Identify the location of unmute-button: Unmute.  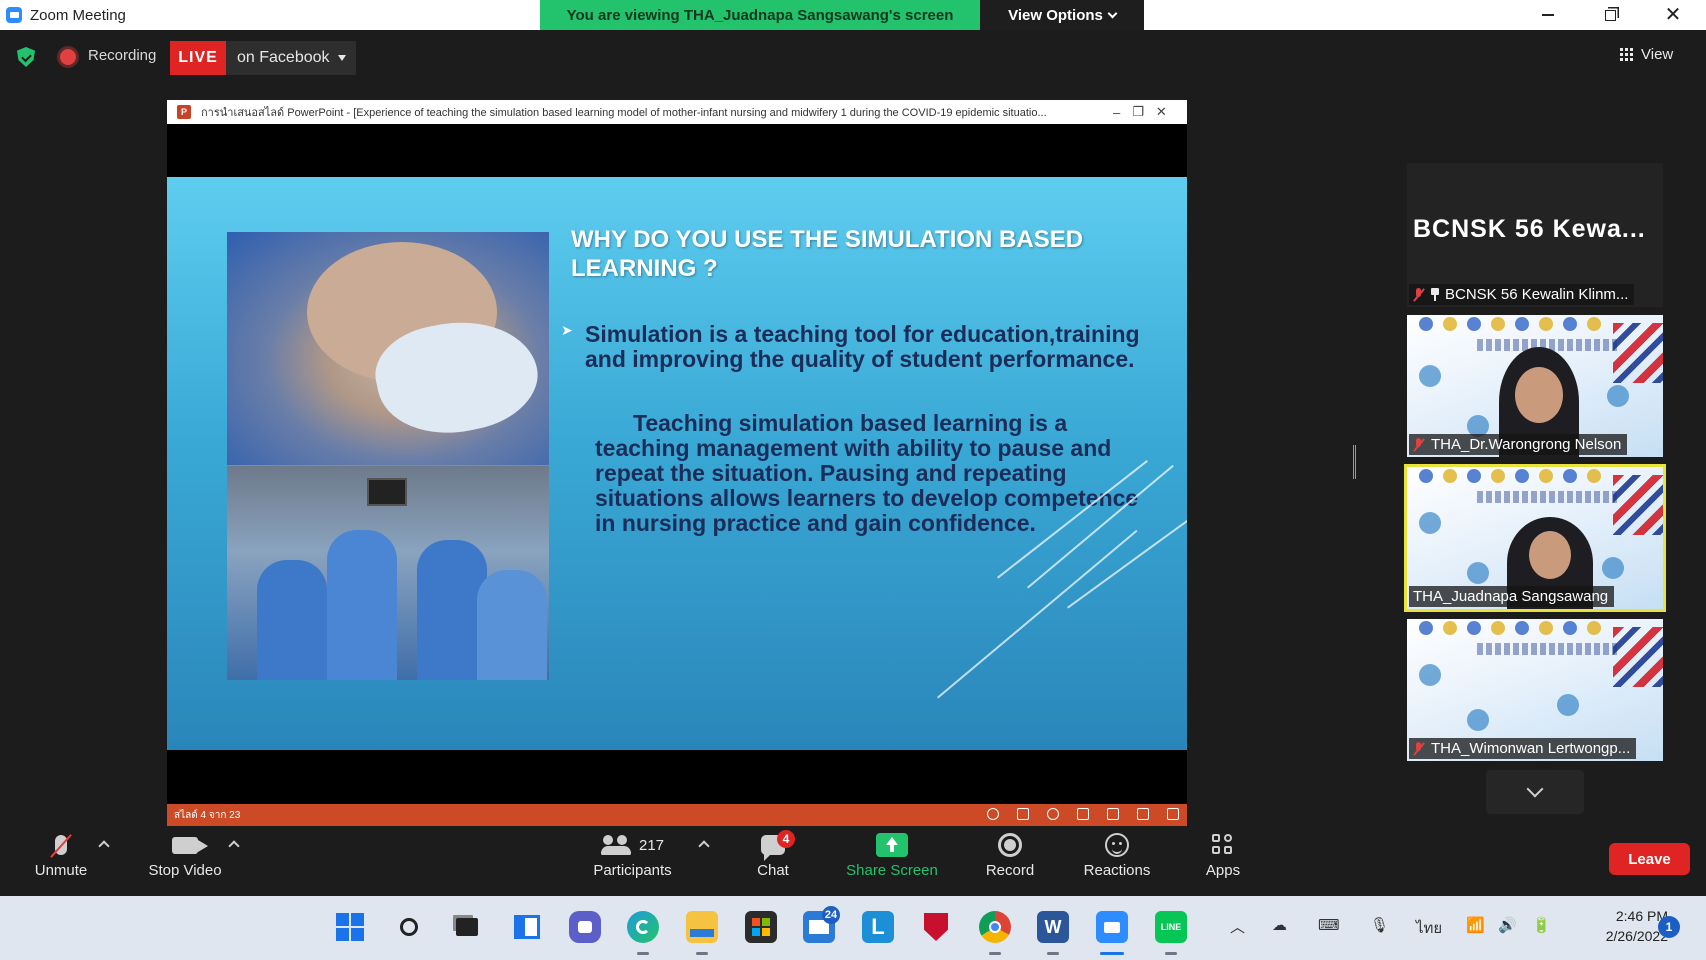
(61, 860).